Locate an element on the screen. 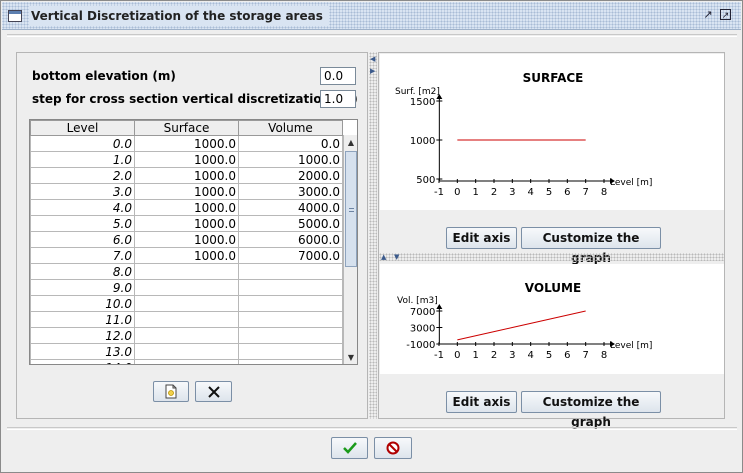 The height and width of the screenshot is (473, 743). horizontal-splitter: ▲ ▼ is located at coordinates (551, 257).